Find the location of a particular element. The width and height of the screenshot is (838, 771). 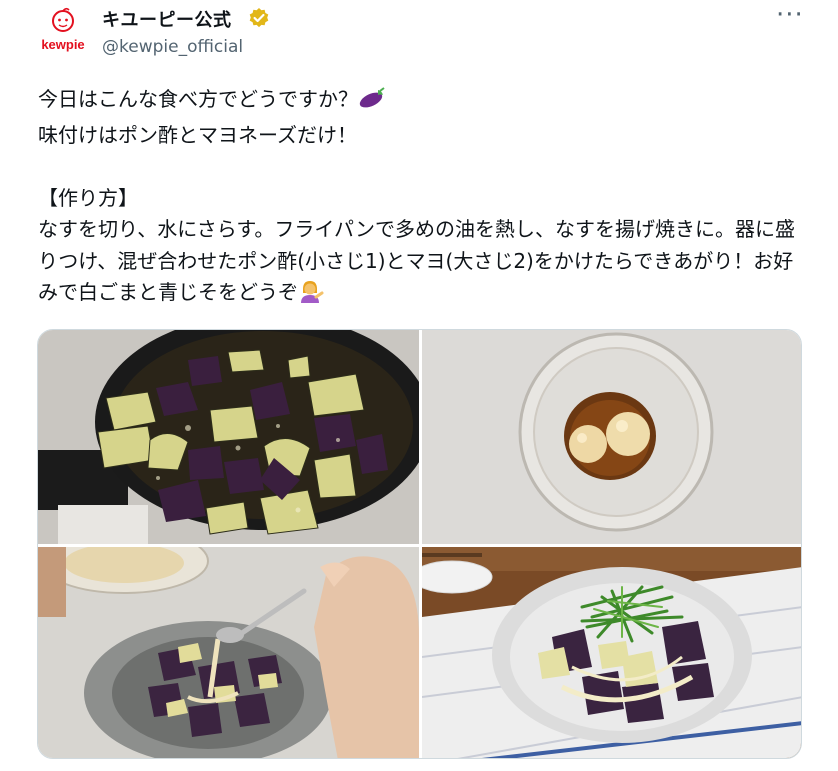

account-avatar: kewpie is located at coordinates (63, 32).